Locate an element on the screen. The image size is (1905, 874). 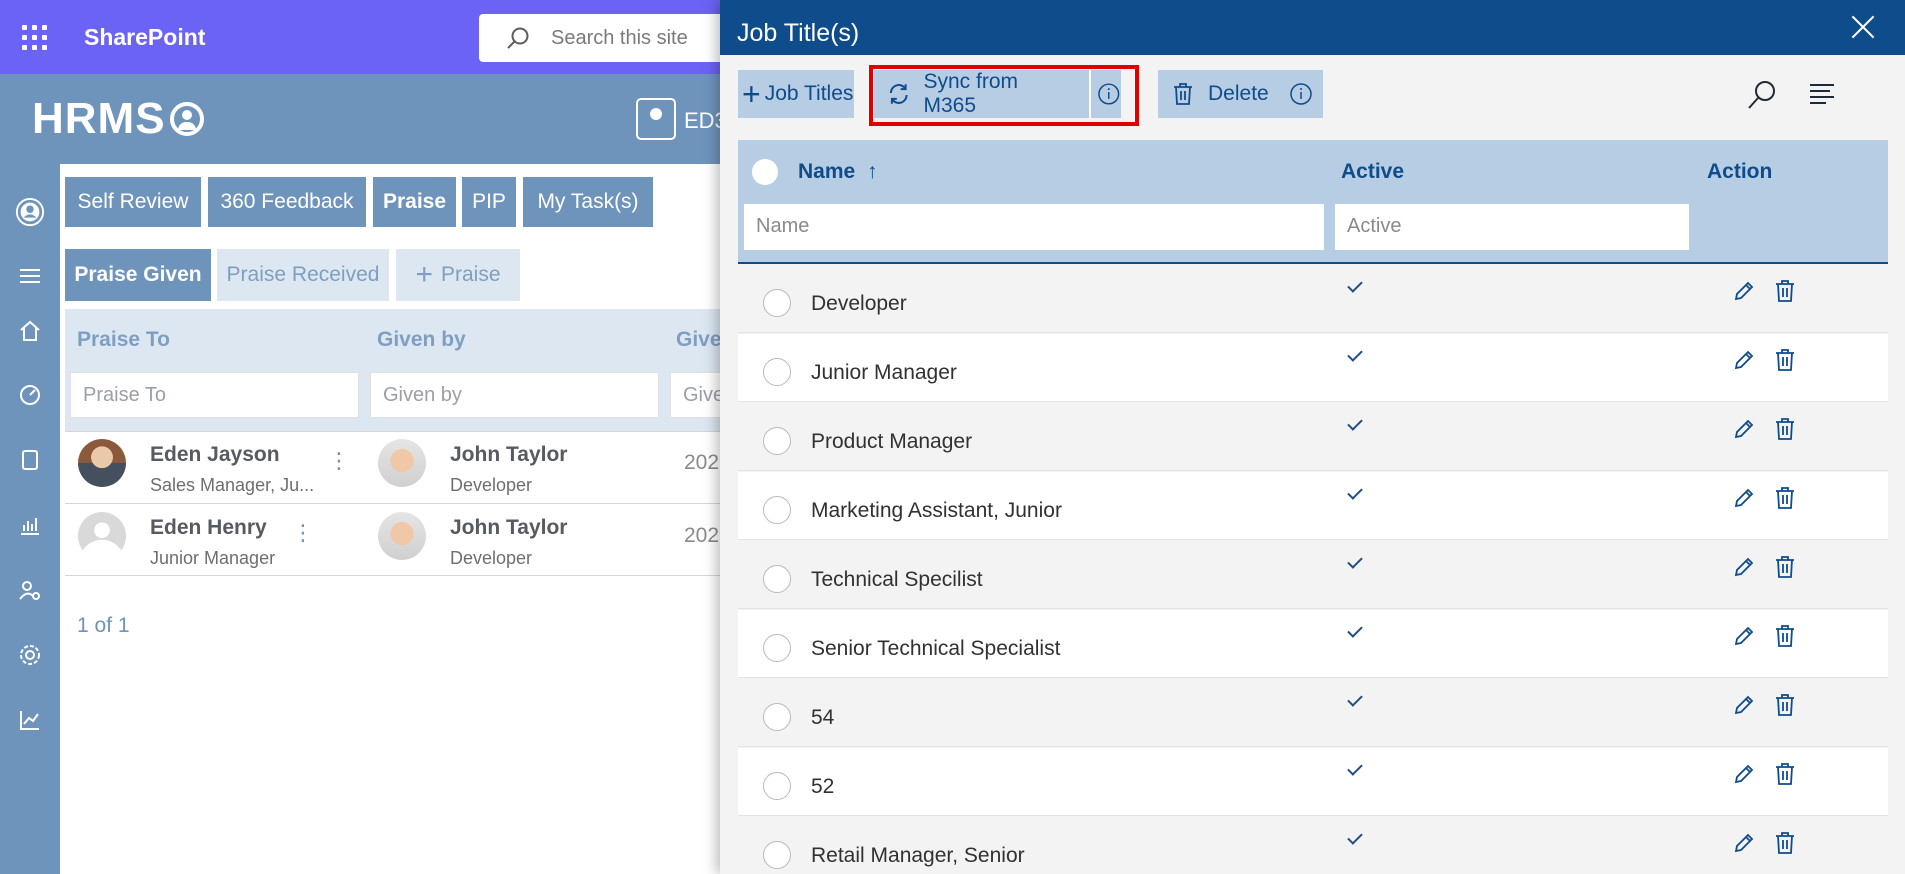
tab-my-tasks: My Task(s) is located at coordinates (588, 202).